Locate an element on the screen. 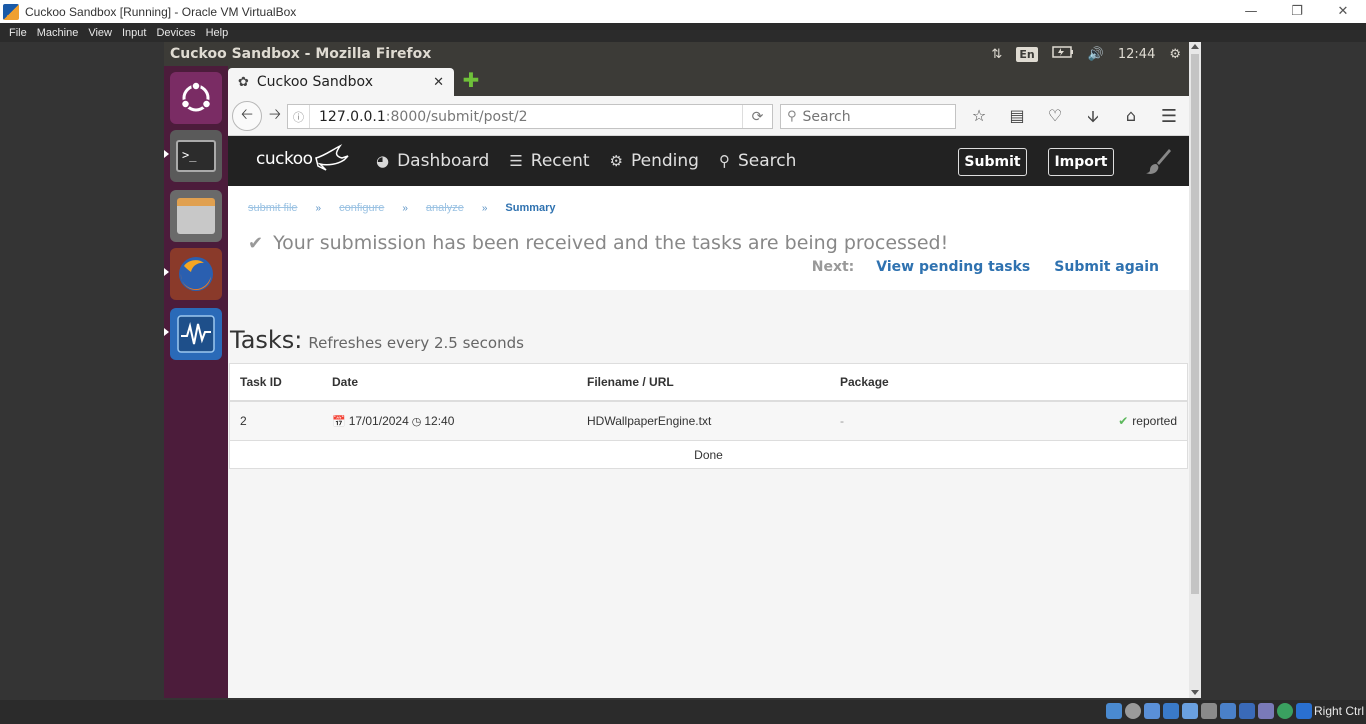 This screenshot has height=724, width=1366. breadcrumb-summary: Summary is located at coordinates (530, 208).